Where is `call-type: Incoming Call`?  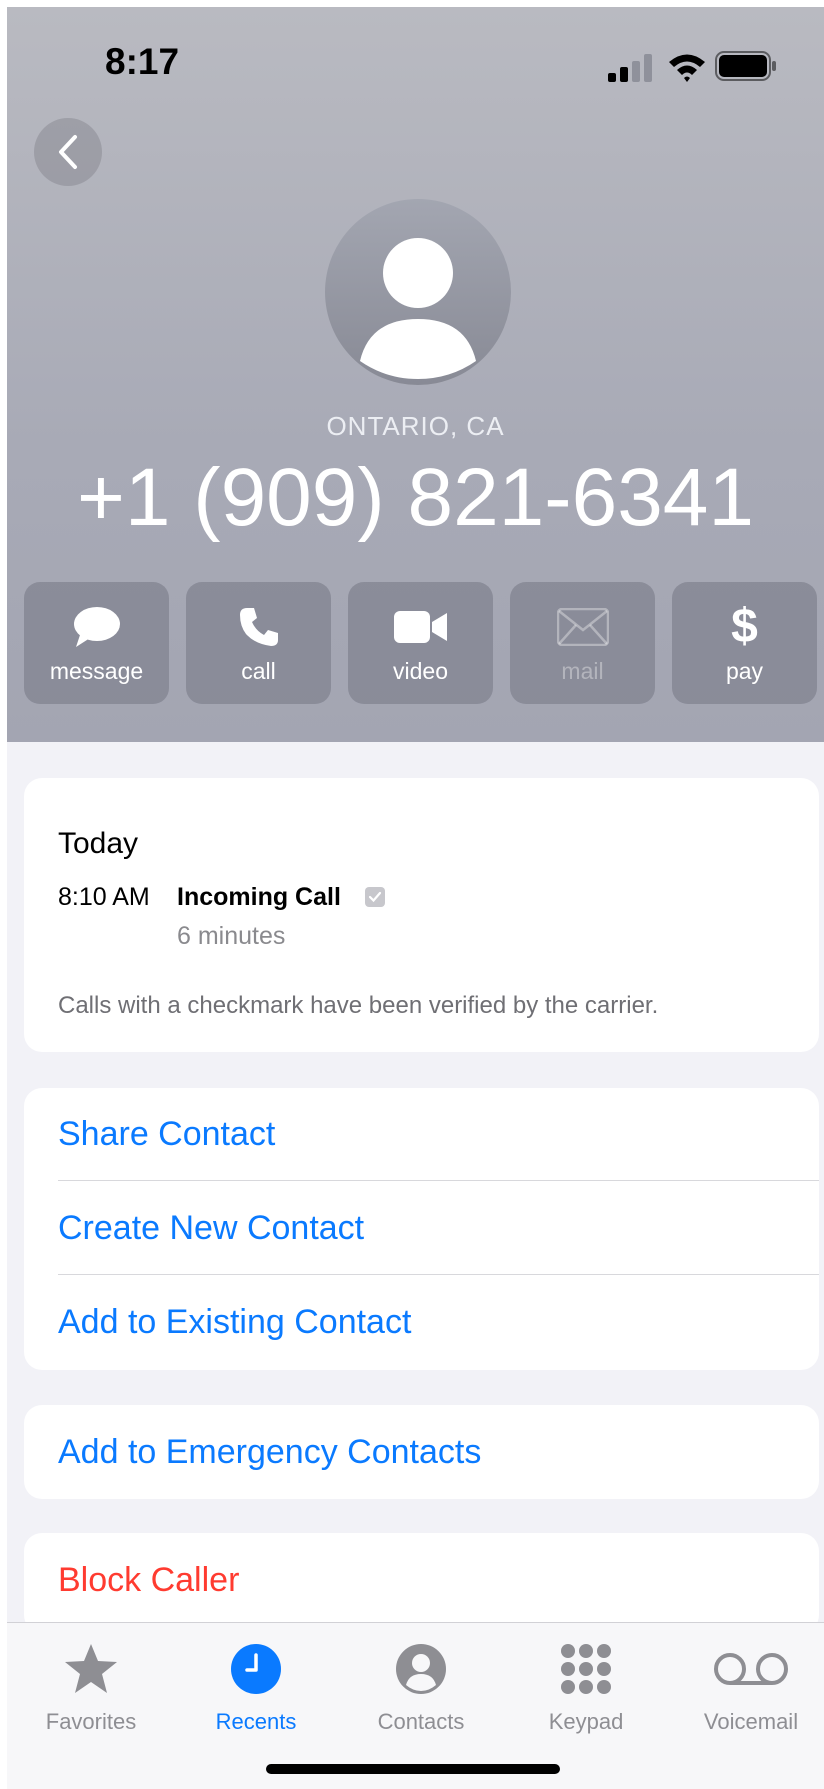 call-type: Incoming Call is located at coordinates (259, 897).